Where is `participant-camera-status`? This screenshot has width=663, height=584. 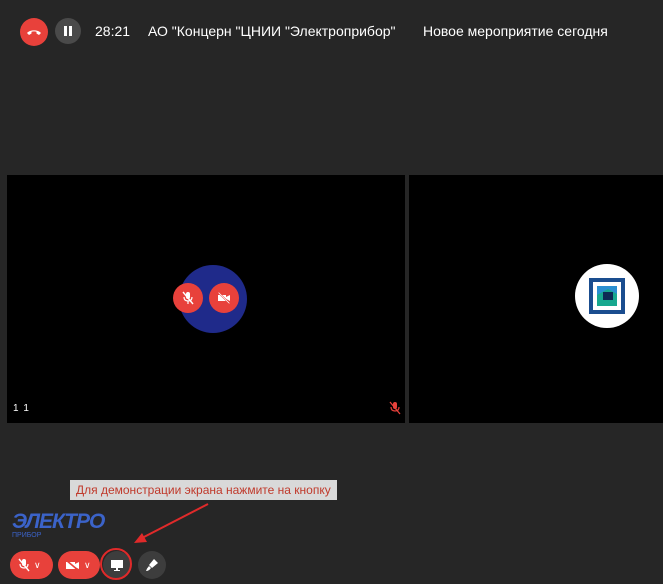
participant-camera-status is located at coordinates (224, 298).